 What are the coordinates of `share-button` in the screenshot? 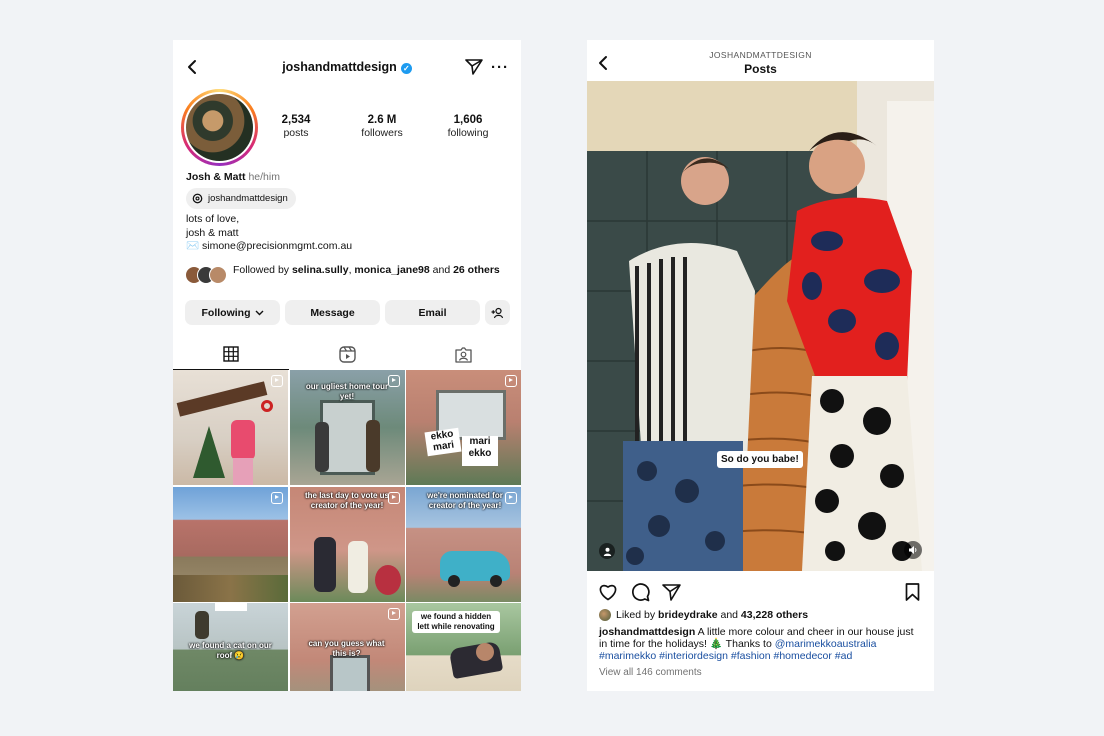 It's located at (671, 592).